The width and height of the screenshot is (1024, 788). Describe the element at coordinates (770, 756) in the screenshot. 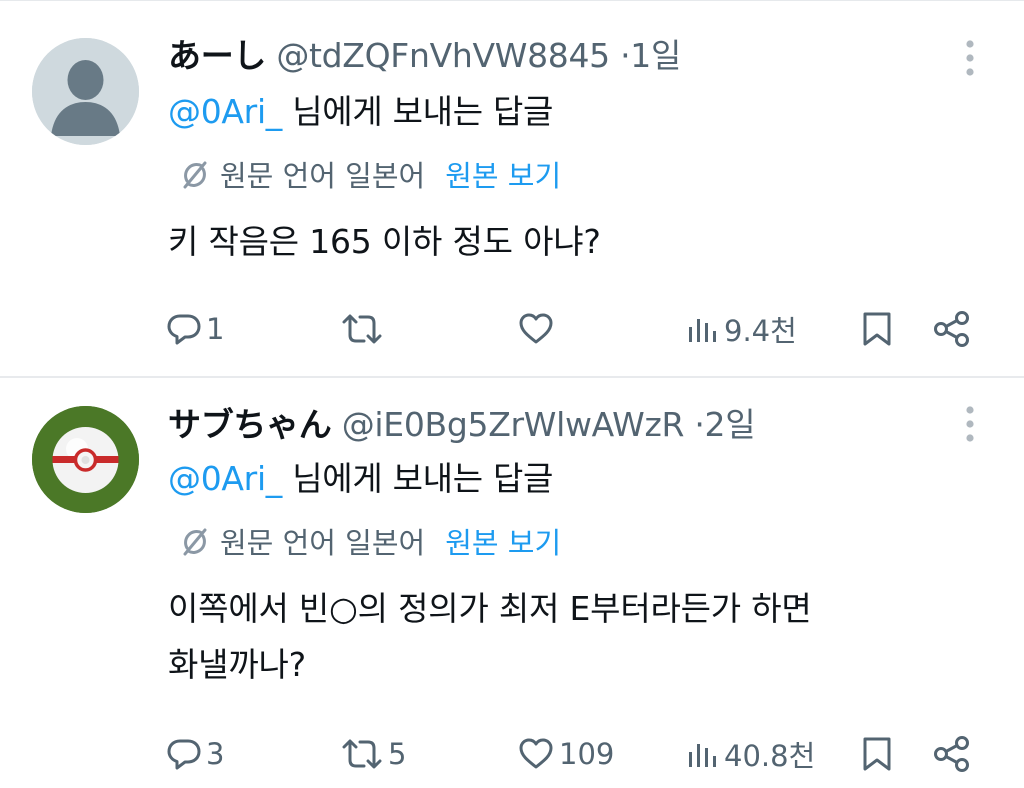

I see `view-count: 40.8천` at that location.